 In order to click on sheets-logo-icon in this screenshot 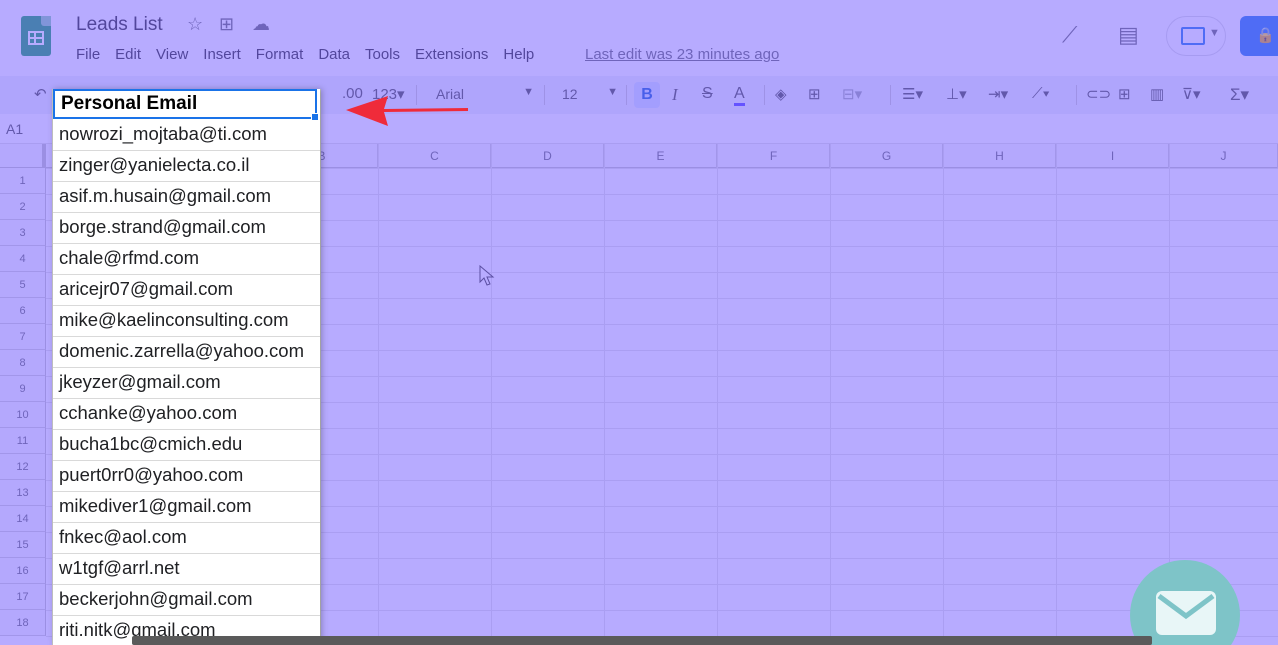, I will do `click(36, 36)`.